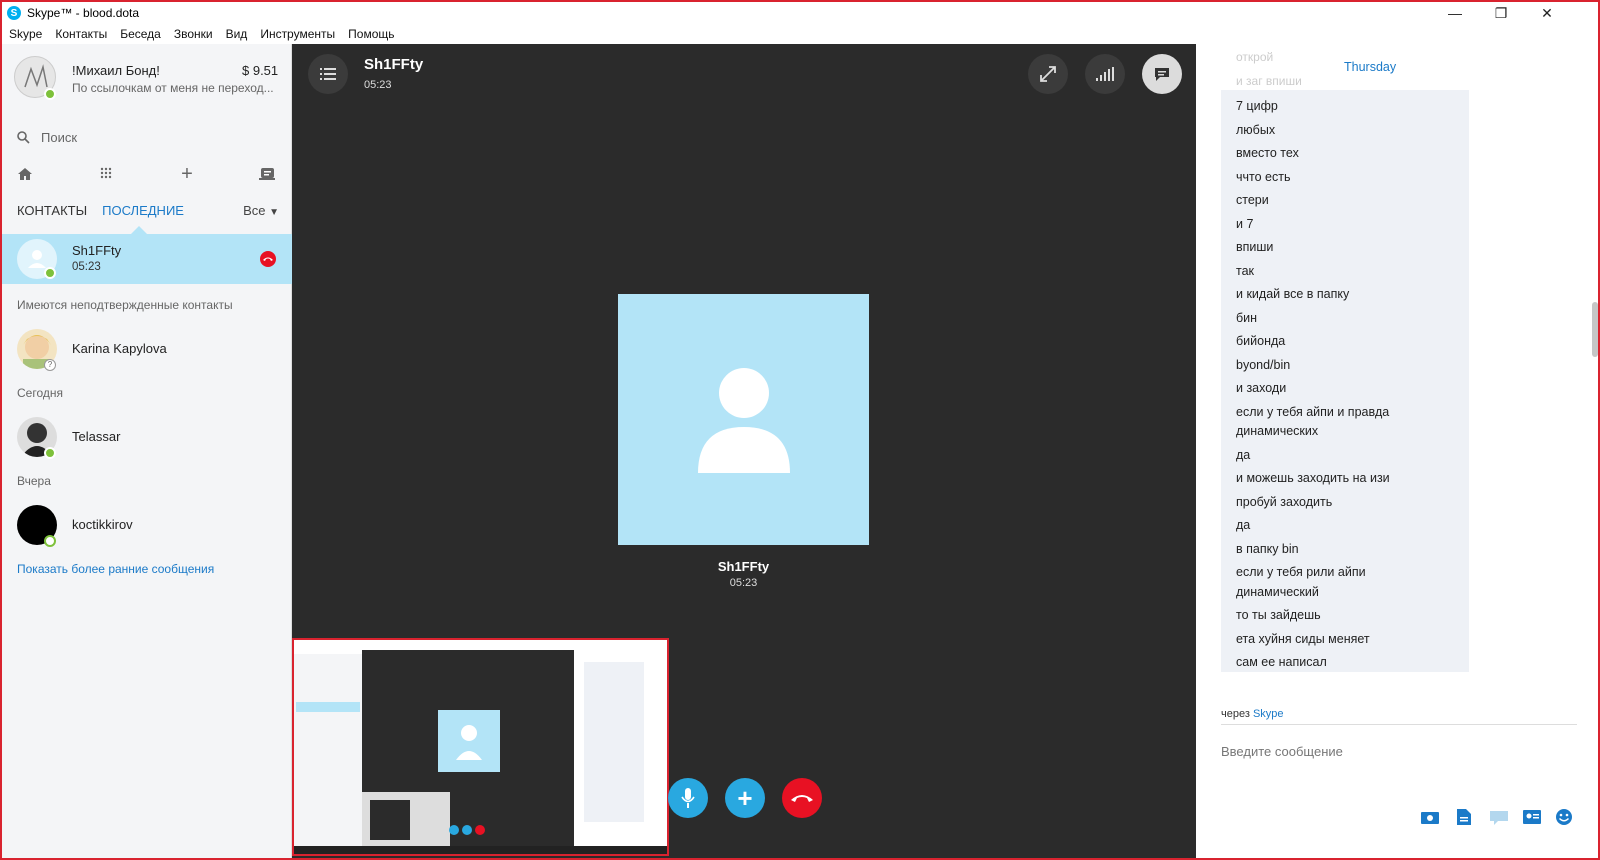 This screenshot has width=1600, height=860. What do you see at coordinates (1455, 13) in the screenshot?
I see `minimize-button: —` at bounding box center [1455, 13].